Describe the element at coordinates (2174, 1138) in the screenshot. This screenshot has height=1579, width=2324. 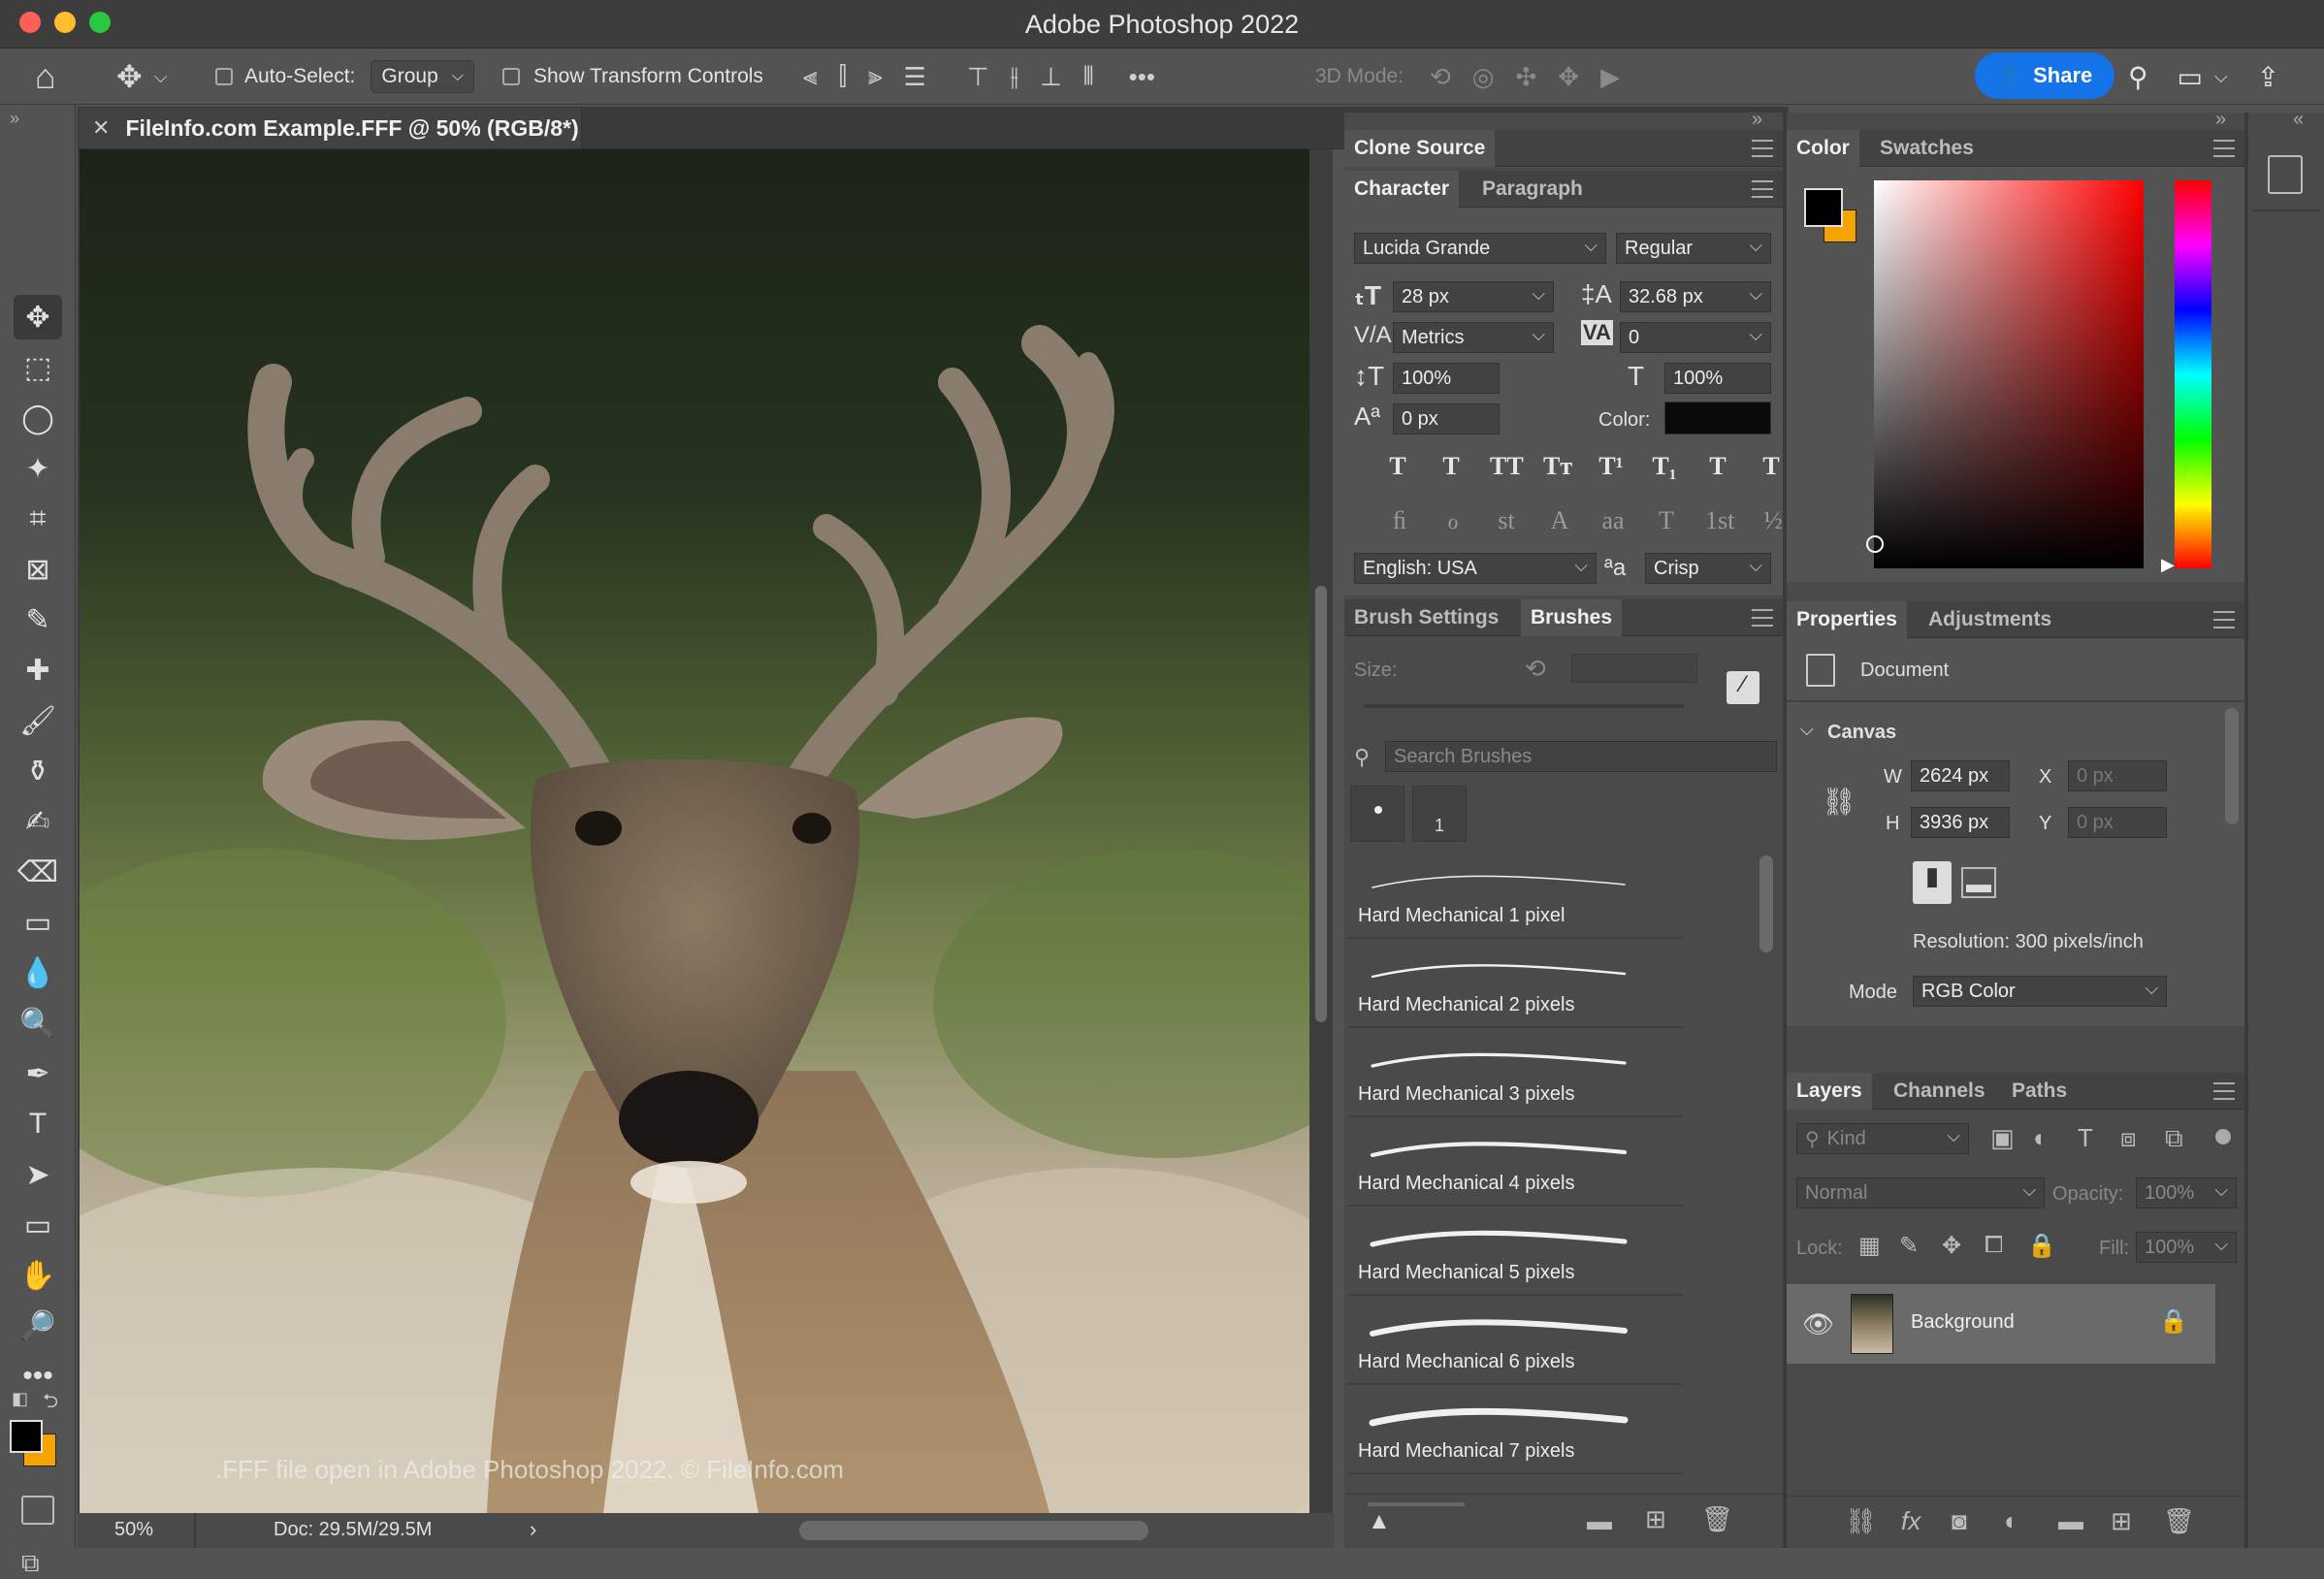
I see `filter-smart-icon: ⧉` at that location.